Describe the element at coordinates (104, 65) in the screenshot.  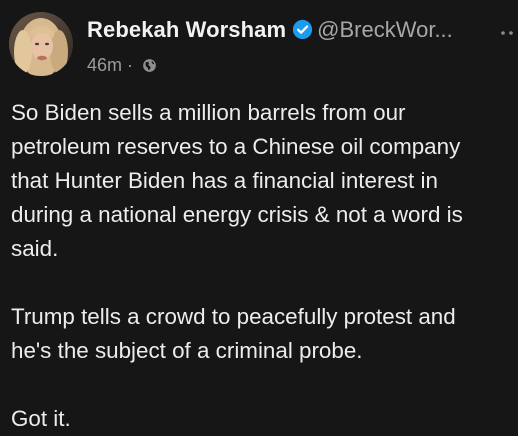
I see `post-time: 46m` at that location.